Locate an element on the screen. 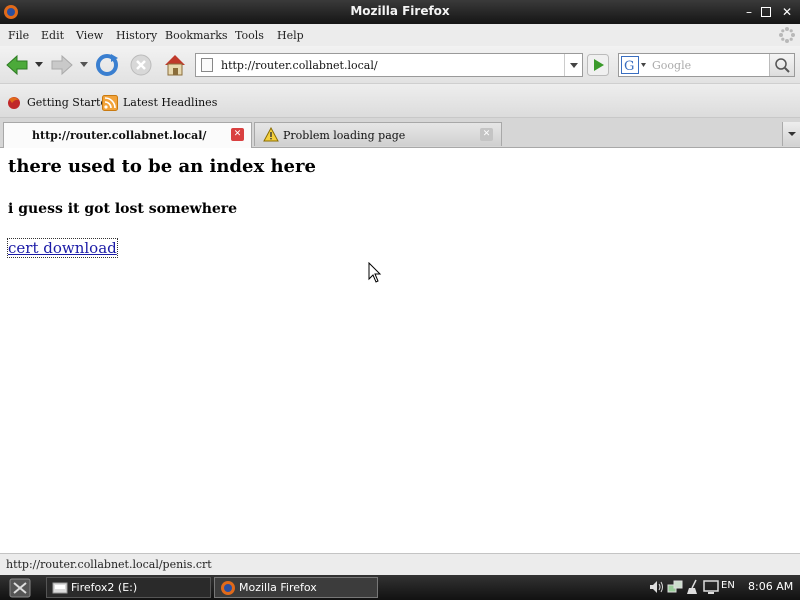  reload-icon is located at coordinates (107, 65).